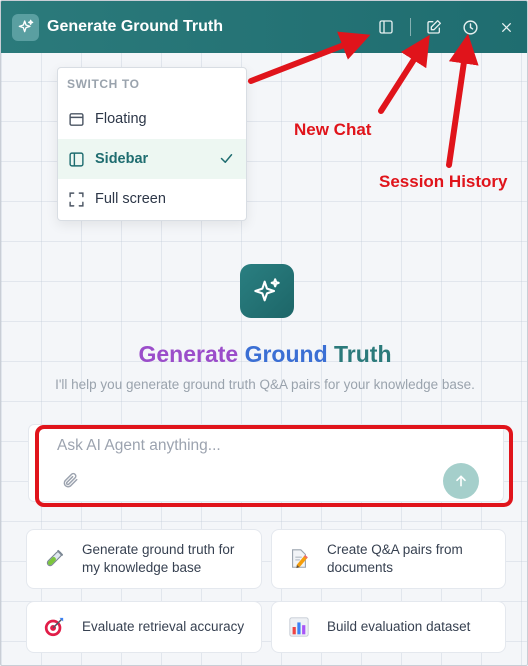 The width and height of the screenshot is (528, 666). Describe the element at coordinates (188, 354) in the screenshot. I see `hero-title-word-1: Generate` at that location.